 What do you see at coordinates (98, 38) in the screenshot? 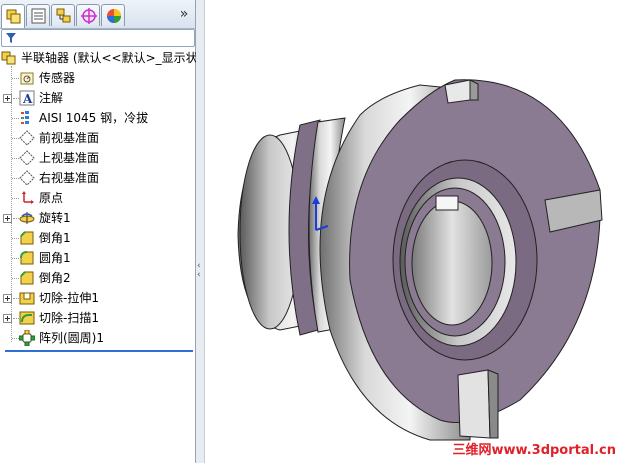
I see `tree-filter-bar` at bounding box center [98, 38].